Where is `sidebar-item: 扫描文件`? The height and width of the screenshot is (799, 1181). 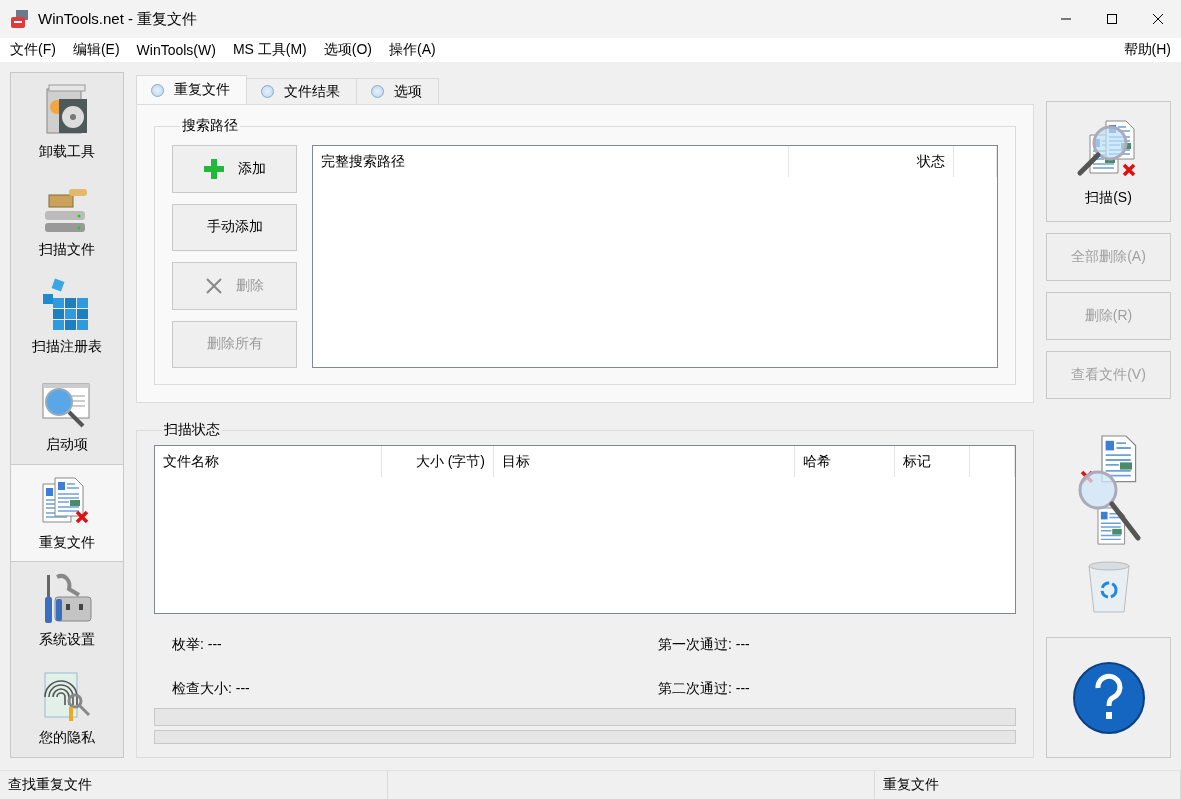 sidebar-item: 扫描文件 is located at coordinates (67, 219).